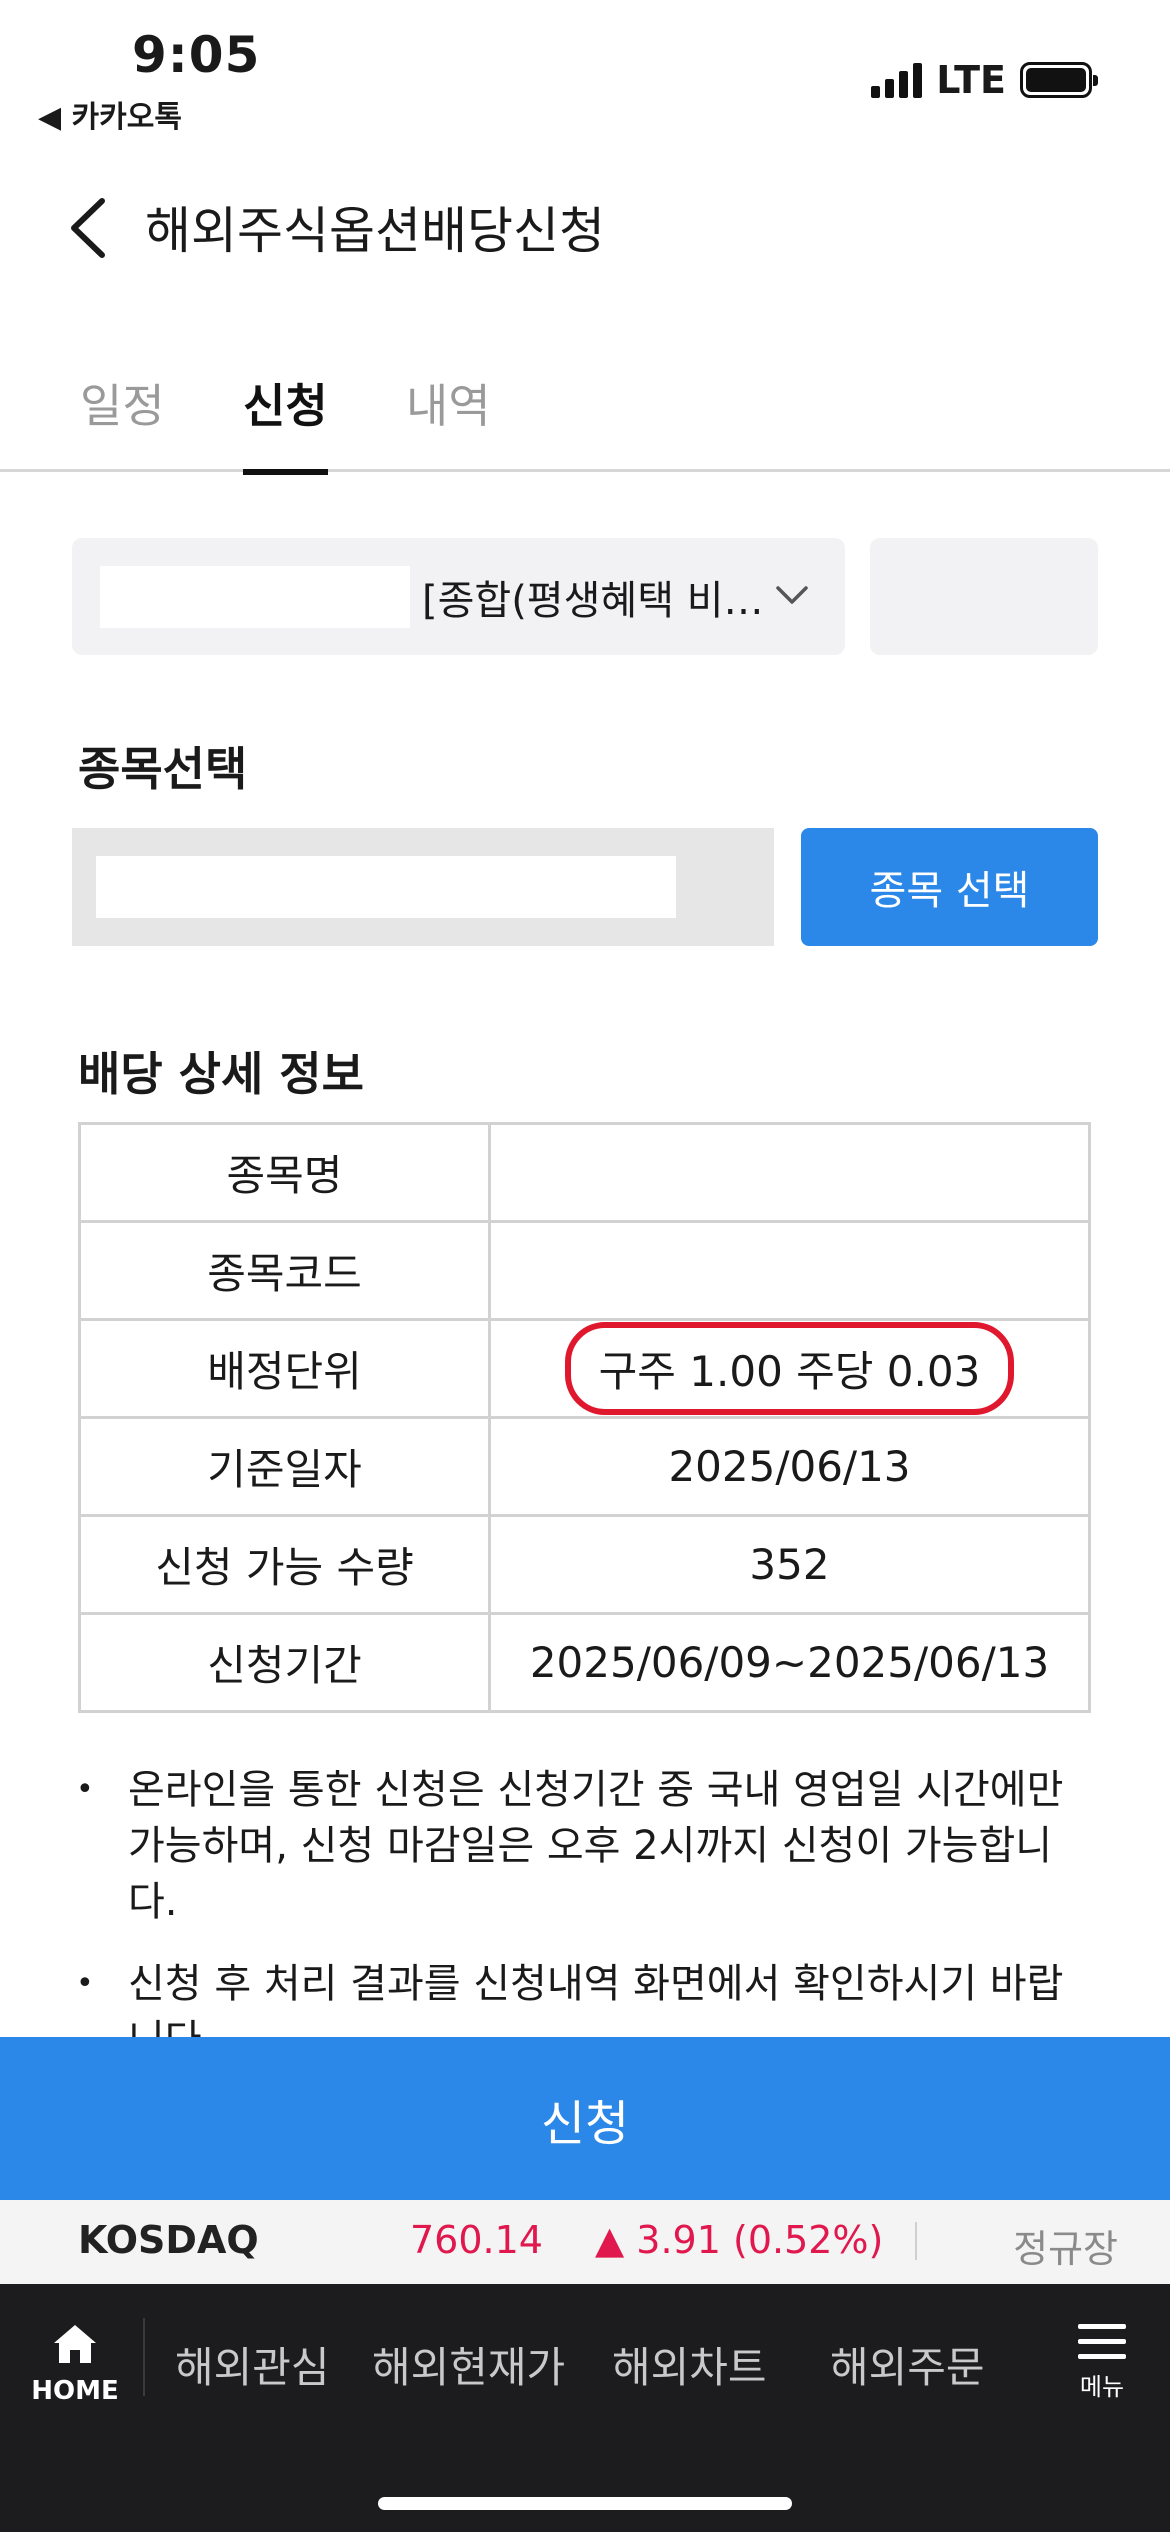 The height and width of the screenshot is (2532, 1170). Describe the element at coordinates (75, 2364) in the screenshot. I see `nav-home-button: HOME` at that location.